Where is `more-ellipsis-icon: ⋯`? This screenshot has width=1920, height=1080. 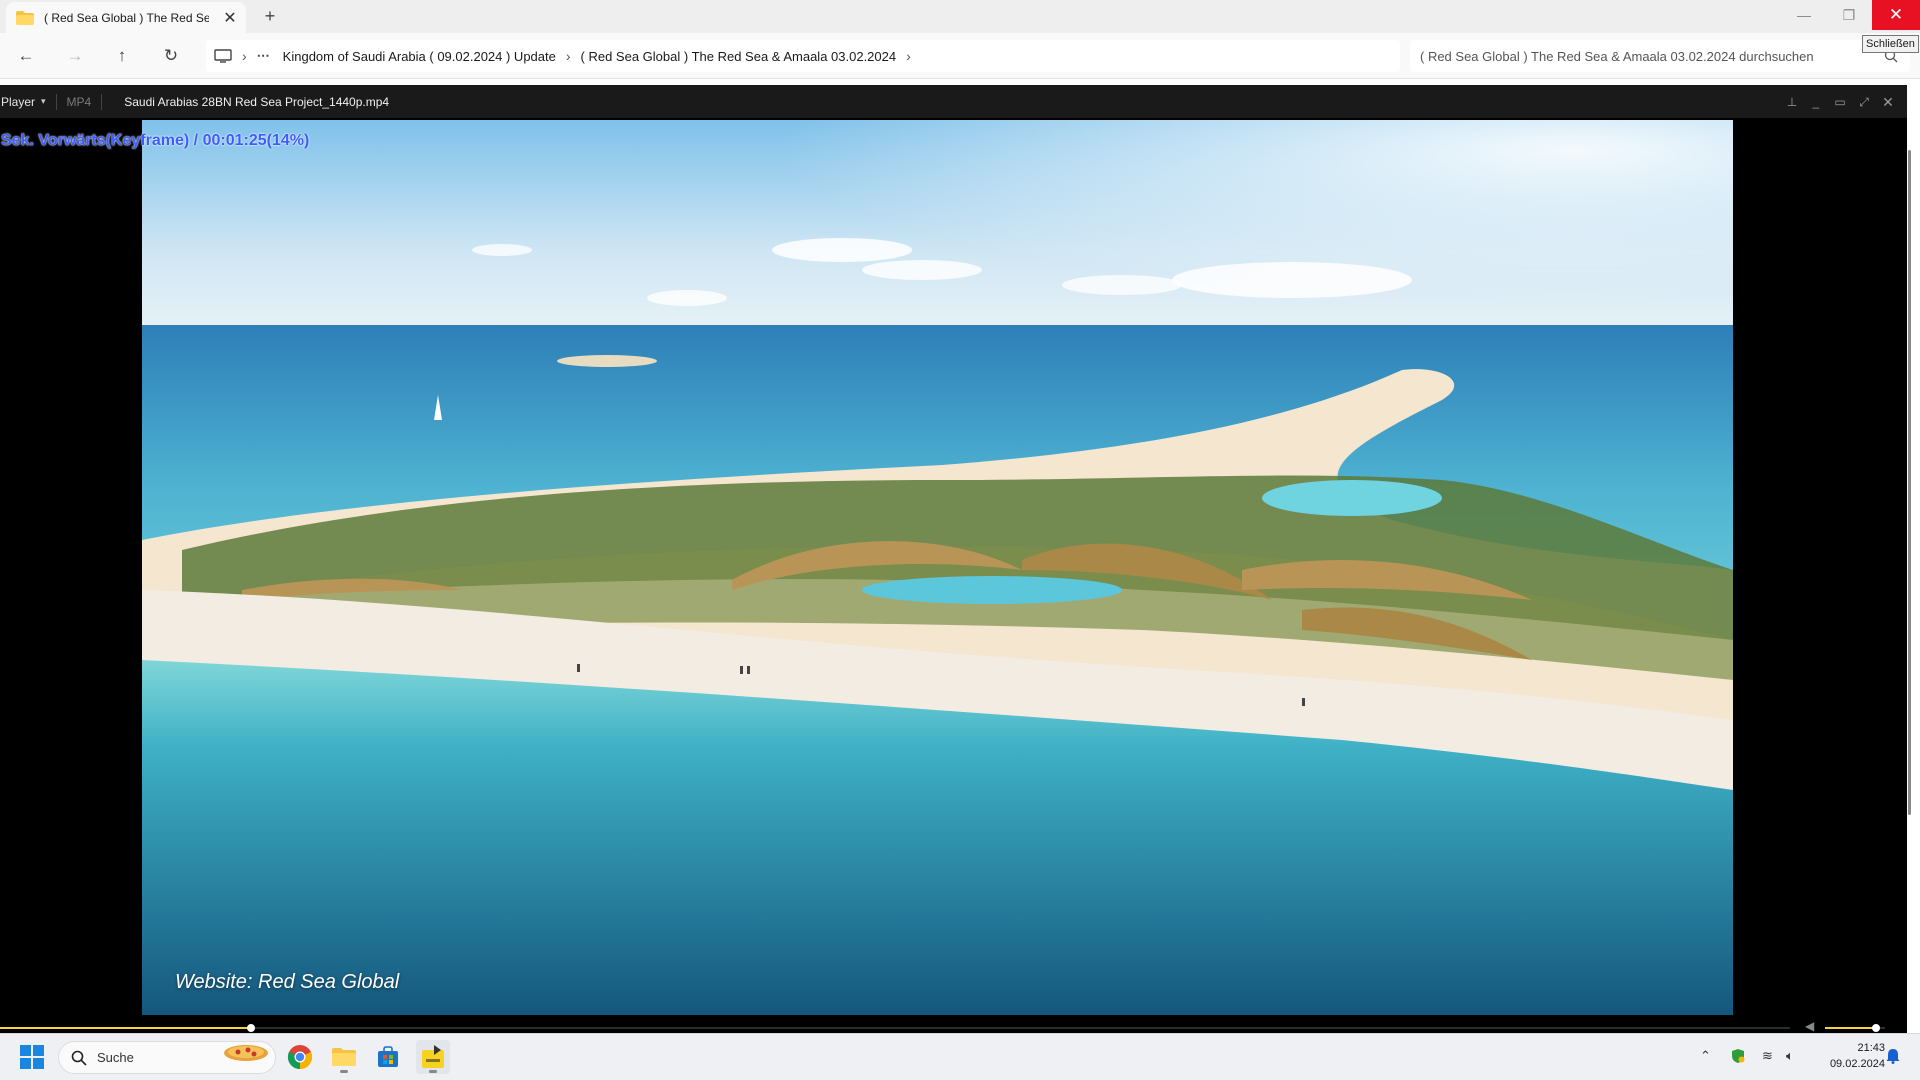
more-ellipsis-icon: ⋯ is located at coordinates (264, 56).